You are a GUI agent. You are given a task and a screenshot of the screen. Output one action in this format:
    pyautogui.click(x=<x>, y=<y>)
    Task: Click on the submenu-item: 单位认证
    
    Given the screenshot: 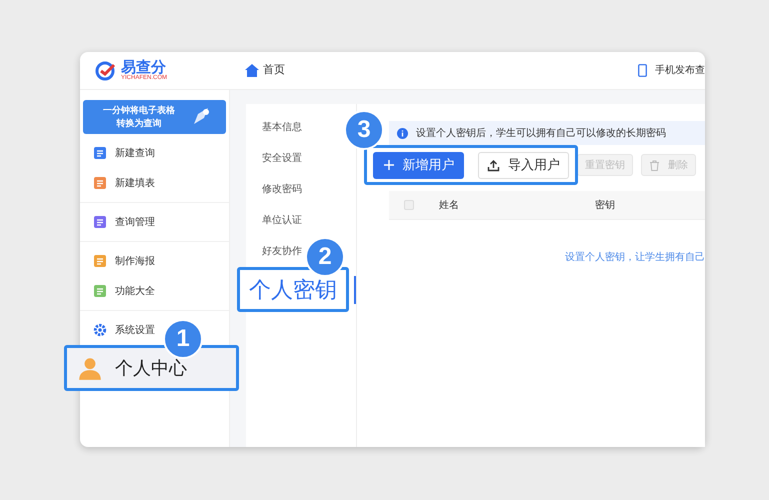 What is the action you would take?
    pyautogui.click(x=282, y=220)
    